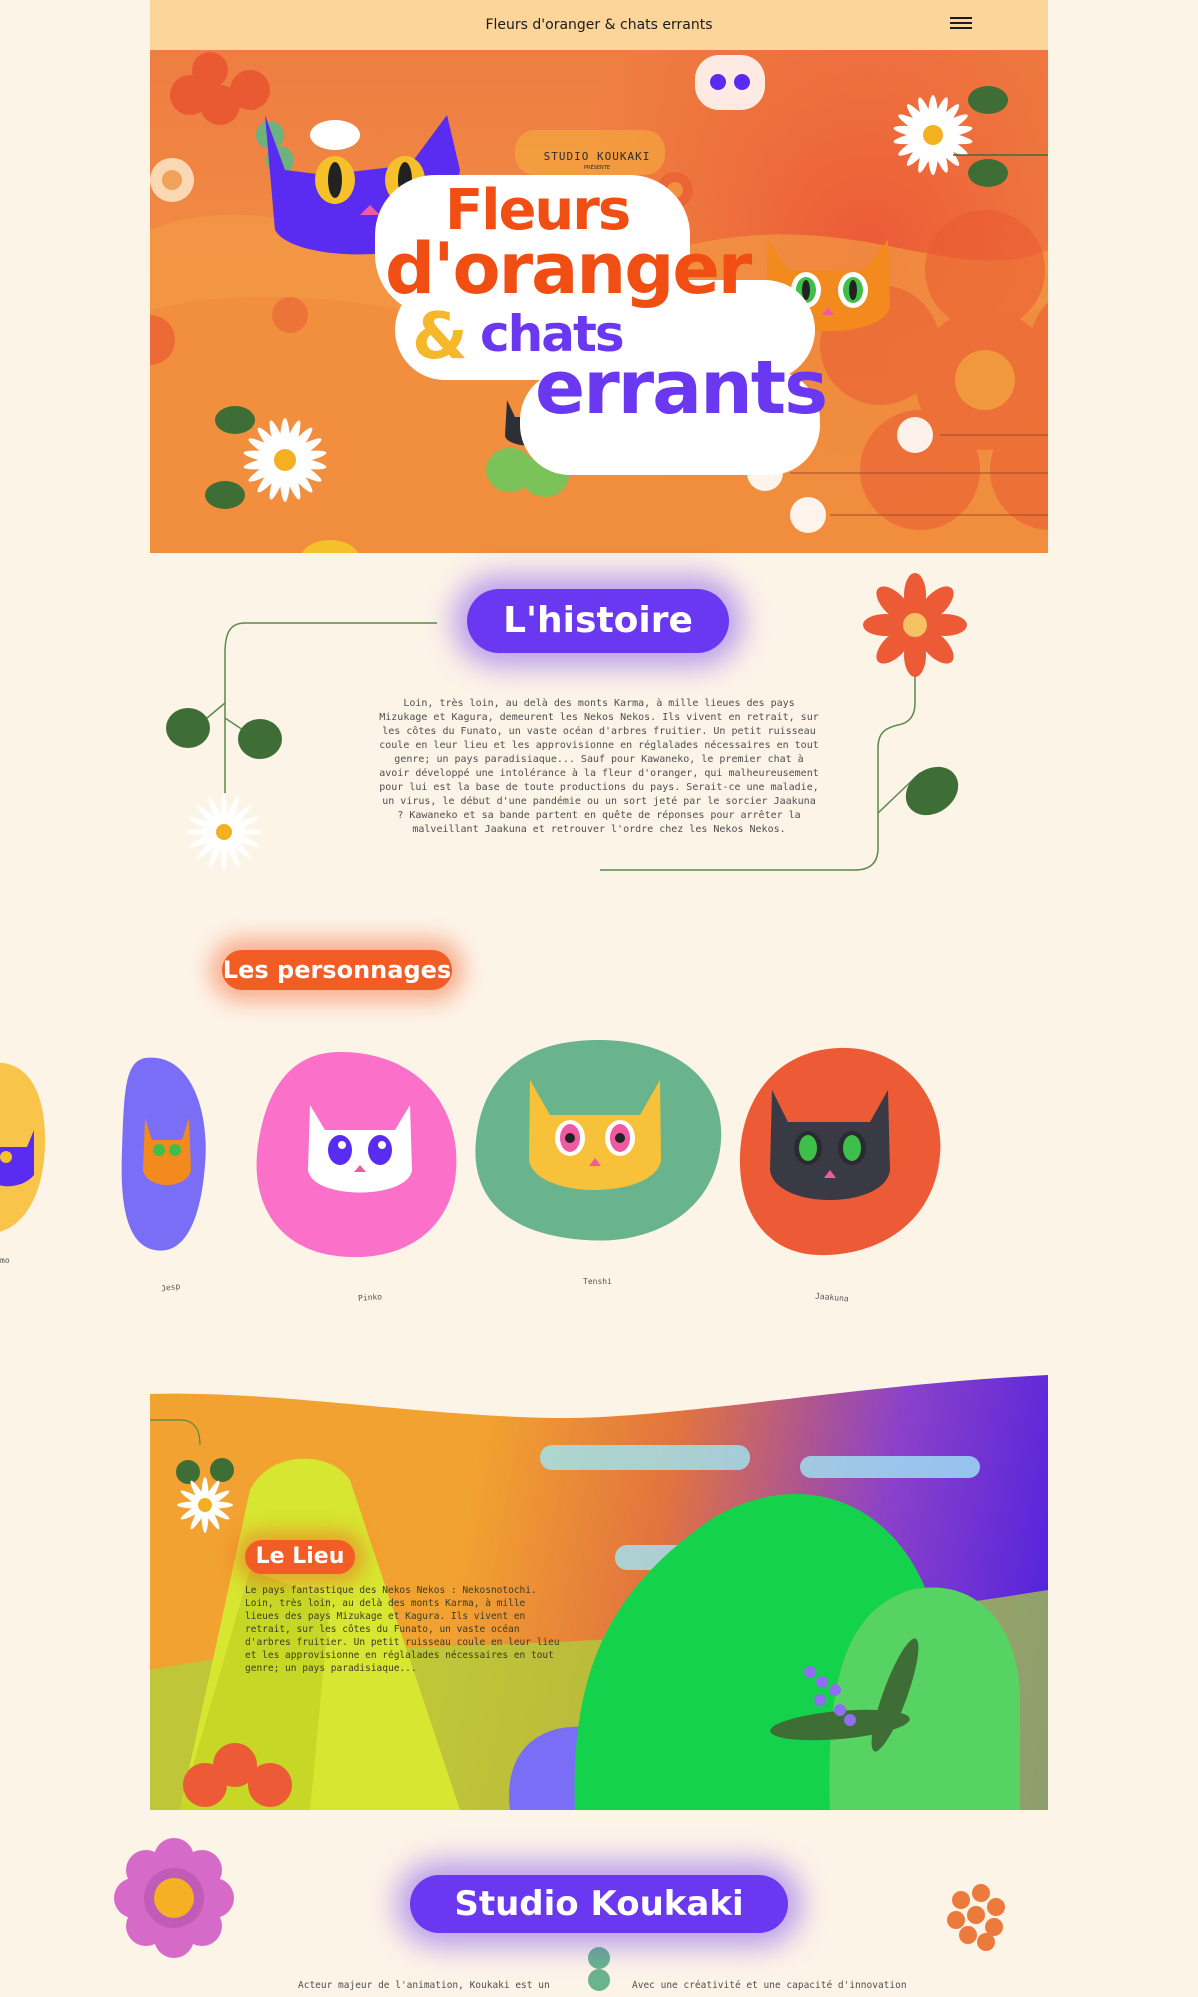 The image size is (1198, 1997). Describe the element at coordinates (300, 1557) in the screenshot. I see `place-heading: Le Lieu` at that location.